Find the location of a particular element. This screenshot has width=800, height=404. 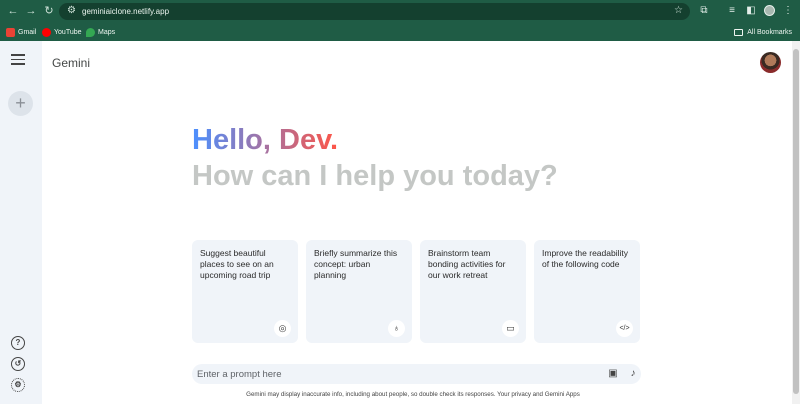

folder-icon is located at coordinates (739, 32).